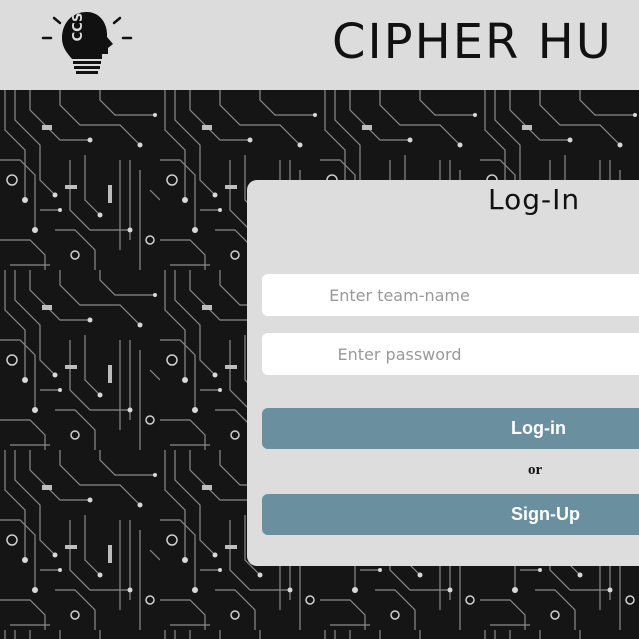 The height and width of the screenshot is (639, 639). I want to click on bulb-head-logo-icon: CCS, so click(87, 42).